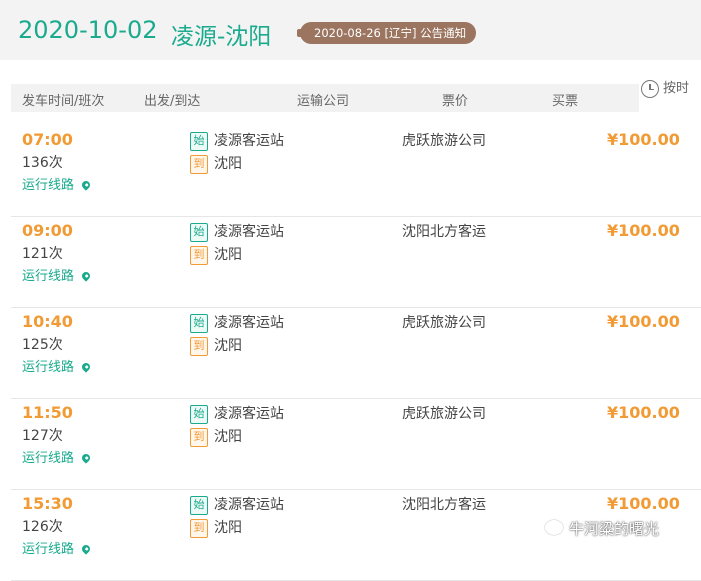  What do you see at coordinates (47, 139) in the screenshot?
I see `departure-time: 07:00` at bounding box center [47, 139].